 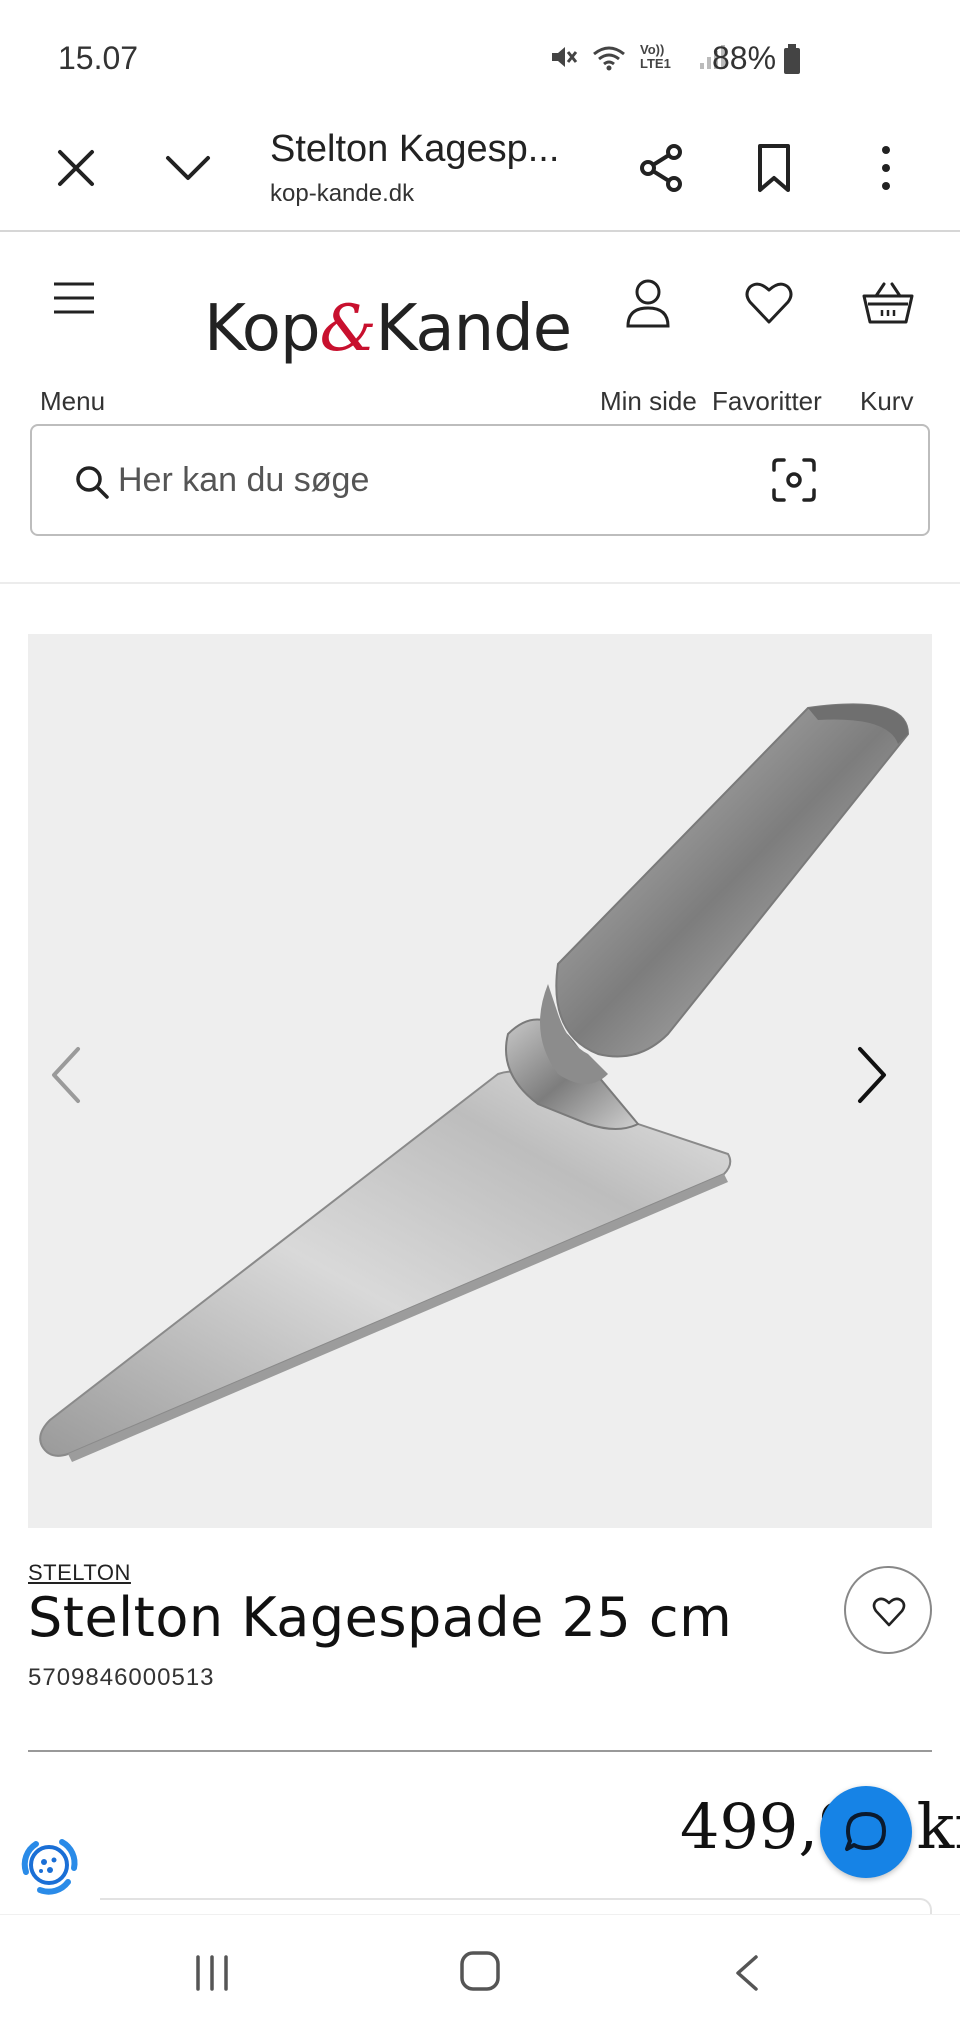 I want to click on divider, so click(x=480, y=1751).